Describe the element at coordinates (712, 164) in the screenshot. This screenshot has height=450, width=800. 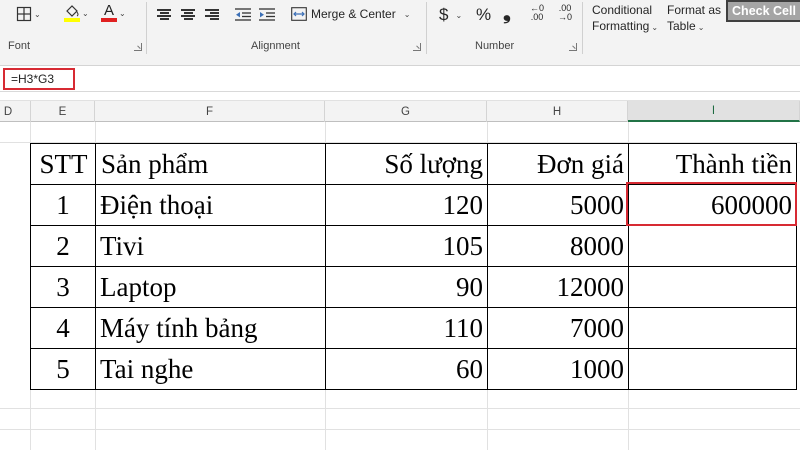
I see `header-total: Thành tiền` at that location.